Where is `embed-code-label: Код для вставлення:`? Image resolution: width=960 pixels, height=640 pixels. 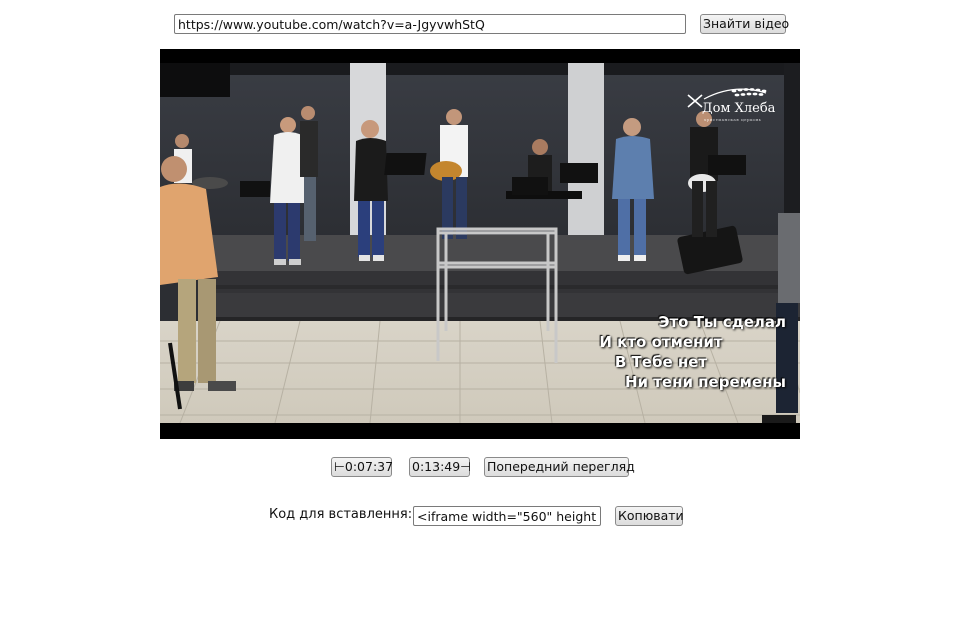
embed-code-label: Код для вставлення: is located at coordinates (341, 514).